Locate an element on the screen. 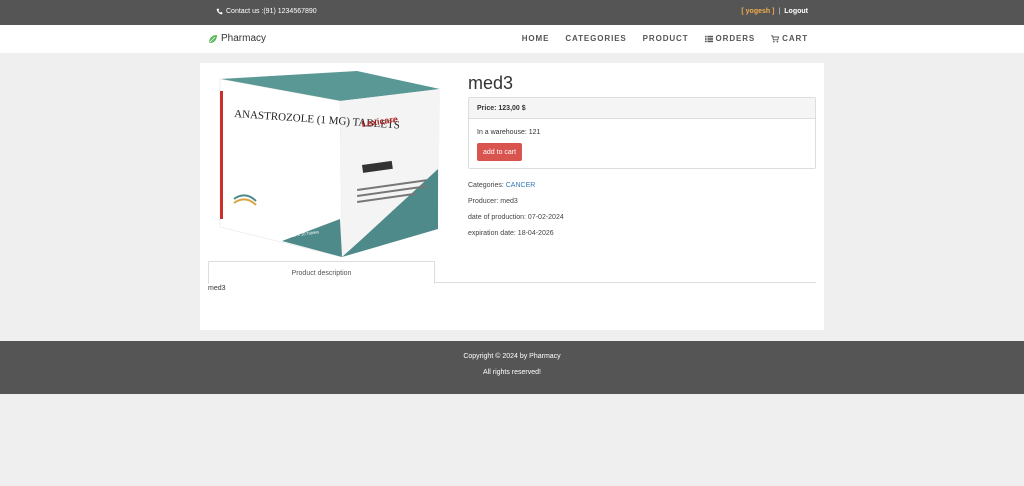 The height and width of the screenshot is (486, 1024). expiration-date: expiration date: 18-04-2026 is located at coordinates (511, 233).